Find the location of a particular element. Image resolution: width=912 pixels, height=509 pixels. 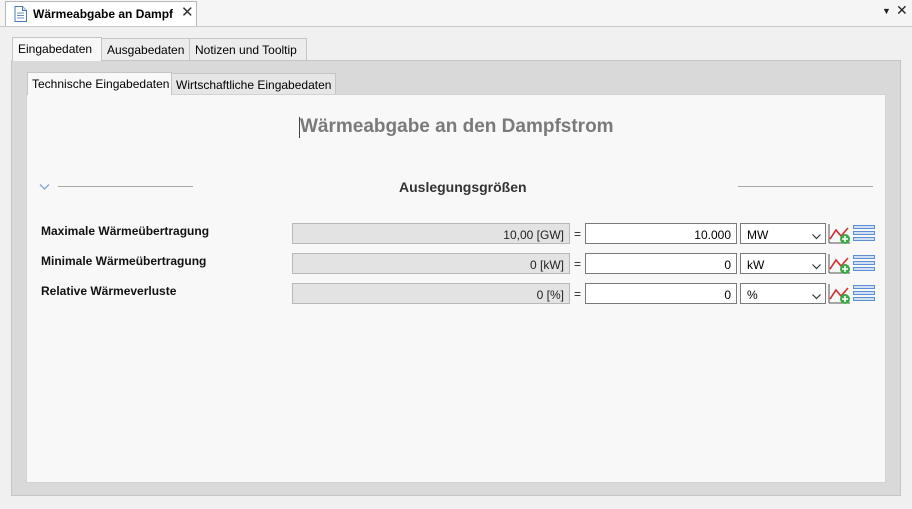

editor-tab: Wärmeabgabe an Dampf ✕ is located at coordinates (101, 13).